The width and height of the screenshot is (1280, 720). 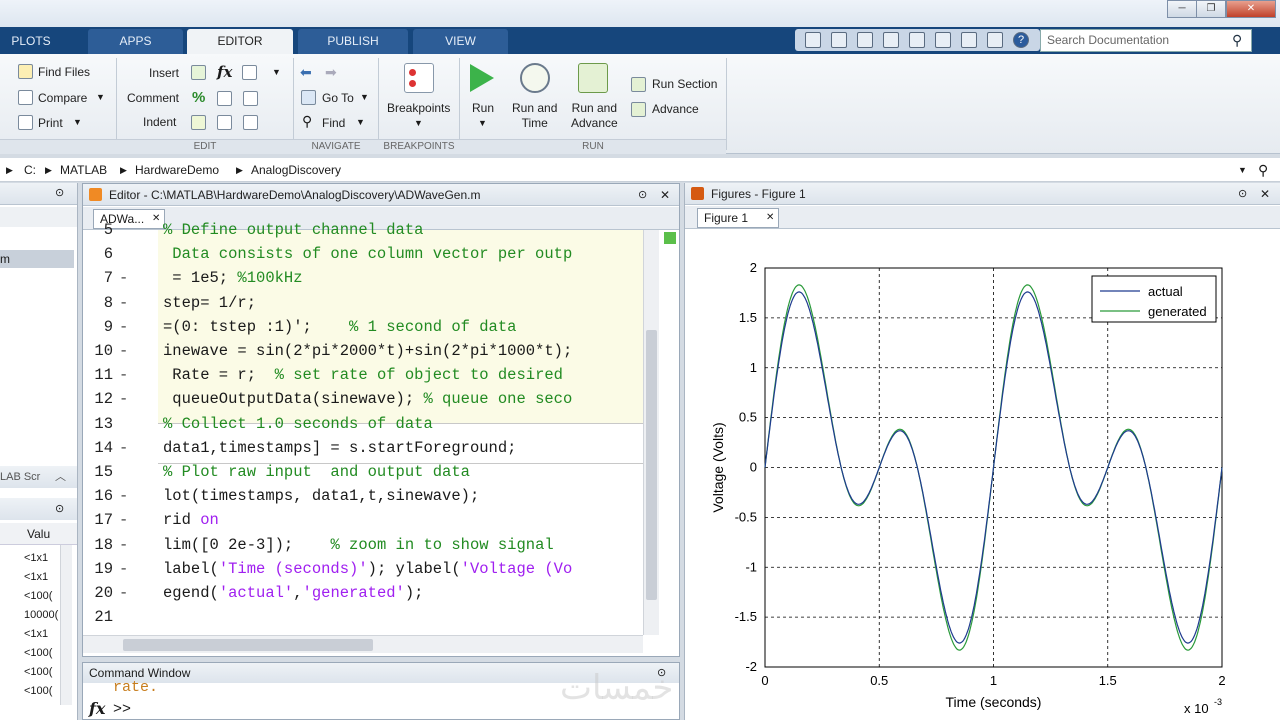 What do you see at coordinates (98, 351) in the screenshot?
I see `line-number: 10` at bounding box center [98, 351].